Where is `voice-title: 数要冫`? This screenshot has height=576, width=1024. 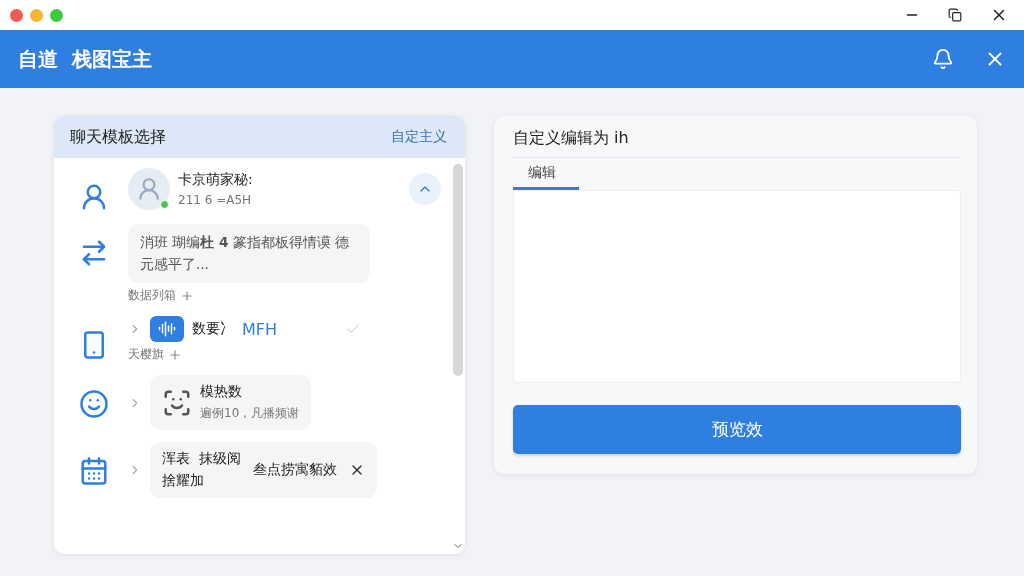 voice-title: 数要冫 is located at coordinates (213, 329).